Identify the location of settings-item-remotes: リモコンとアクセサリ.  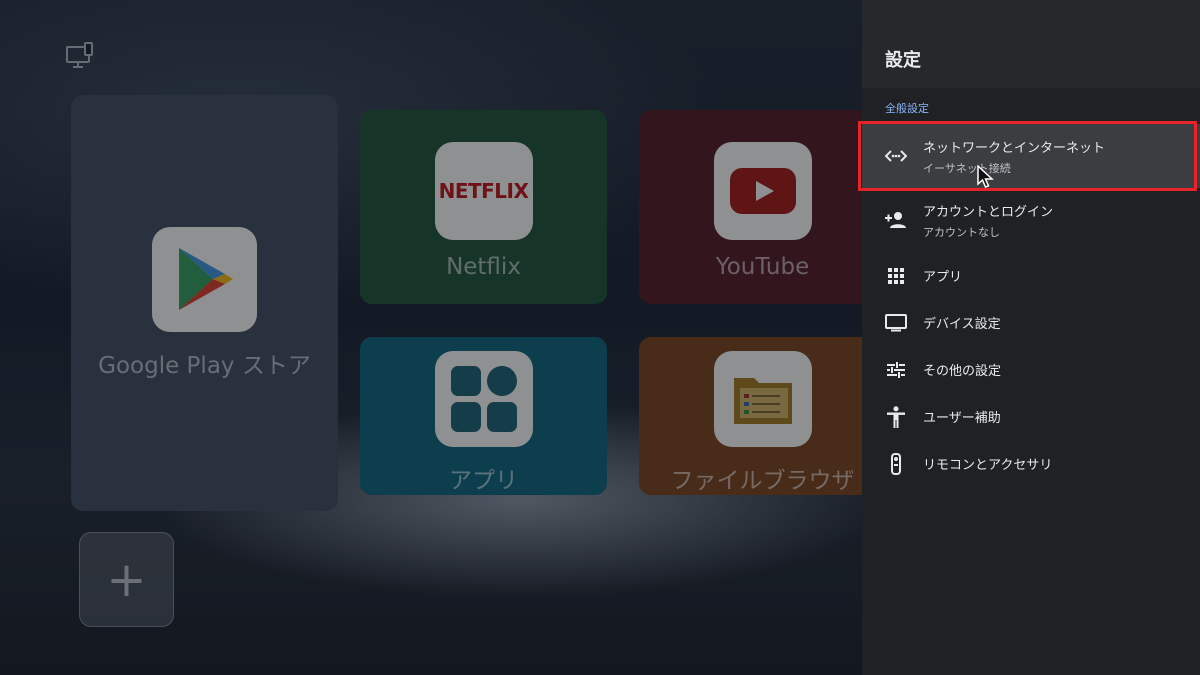
(1031, 463).